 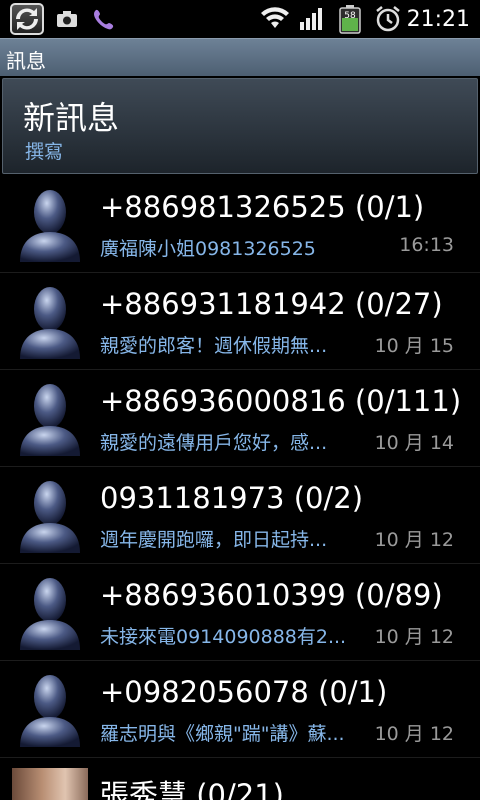 What do you see at coordinates (102, 19) in the screenshot?
I see `viber-icon` at bounding box center [102, 19].